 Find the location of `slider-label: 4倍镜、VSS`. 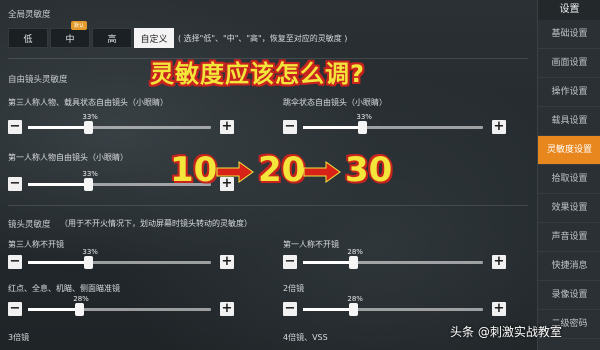

slider-label: 4倍镜、VSS is located at coordinates (305, 337).